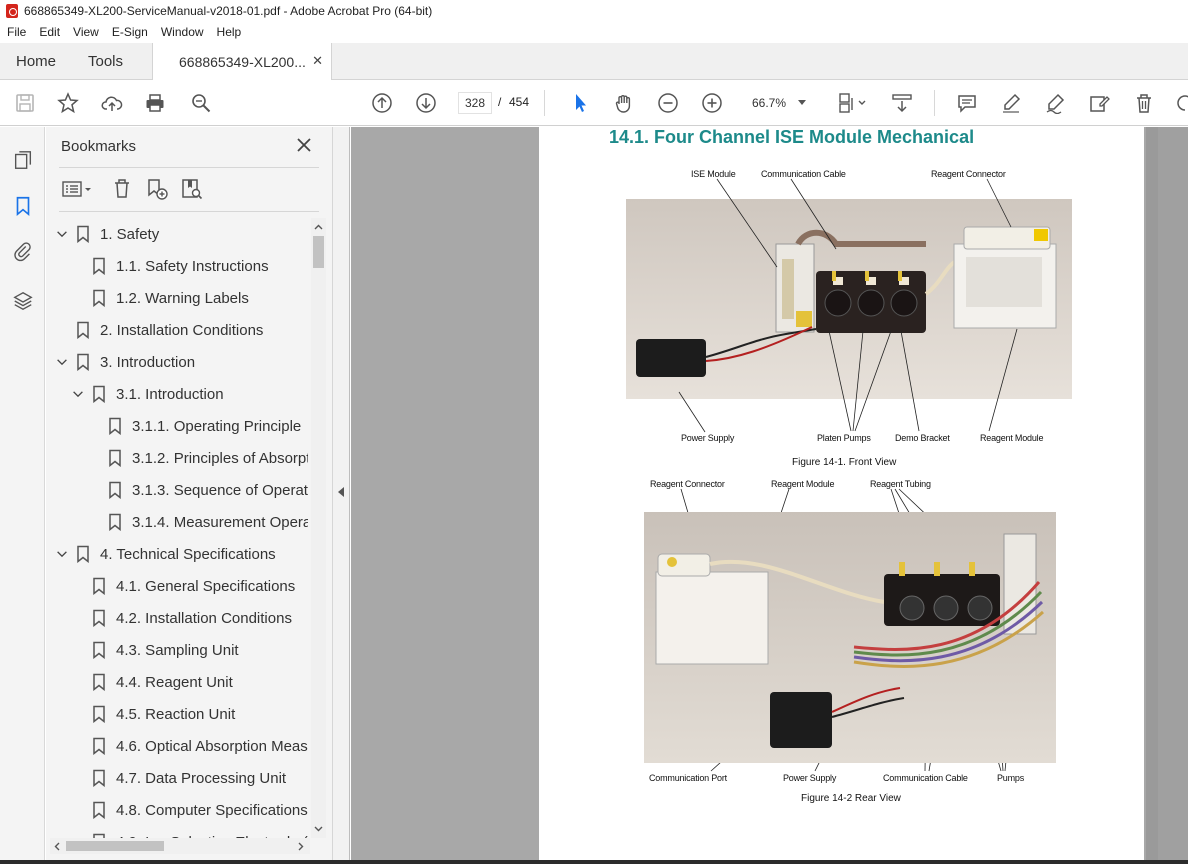  What do you see at coordinates (197, 522) in the screenshot?
I see `bookmark-item: 3.1.4. Measurement Operat` at bounding box center [197, 522].